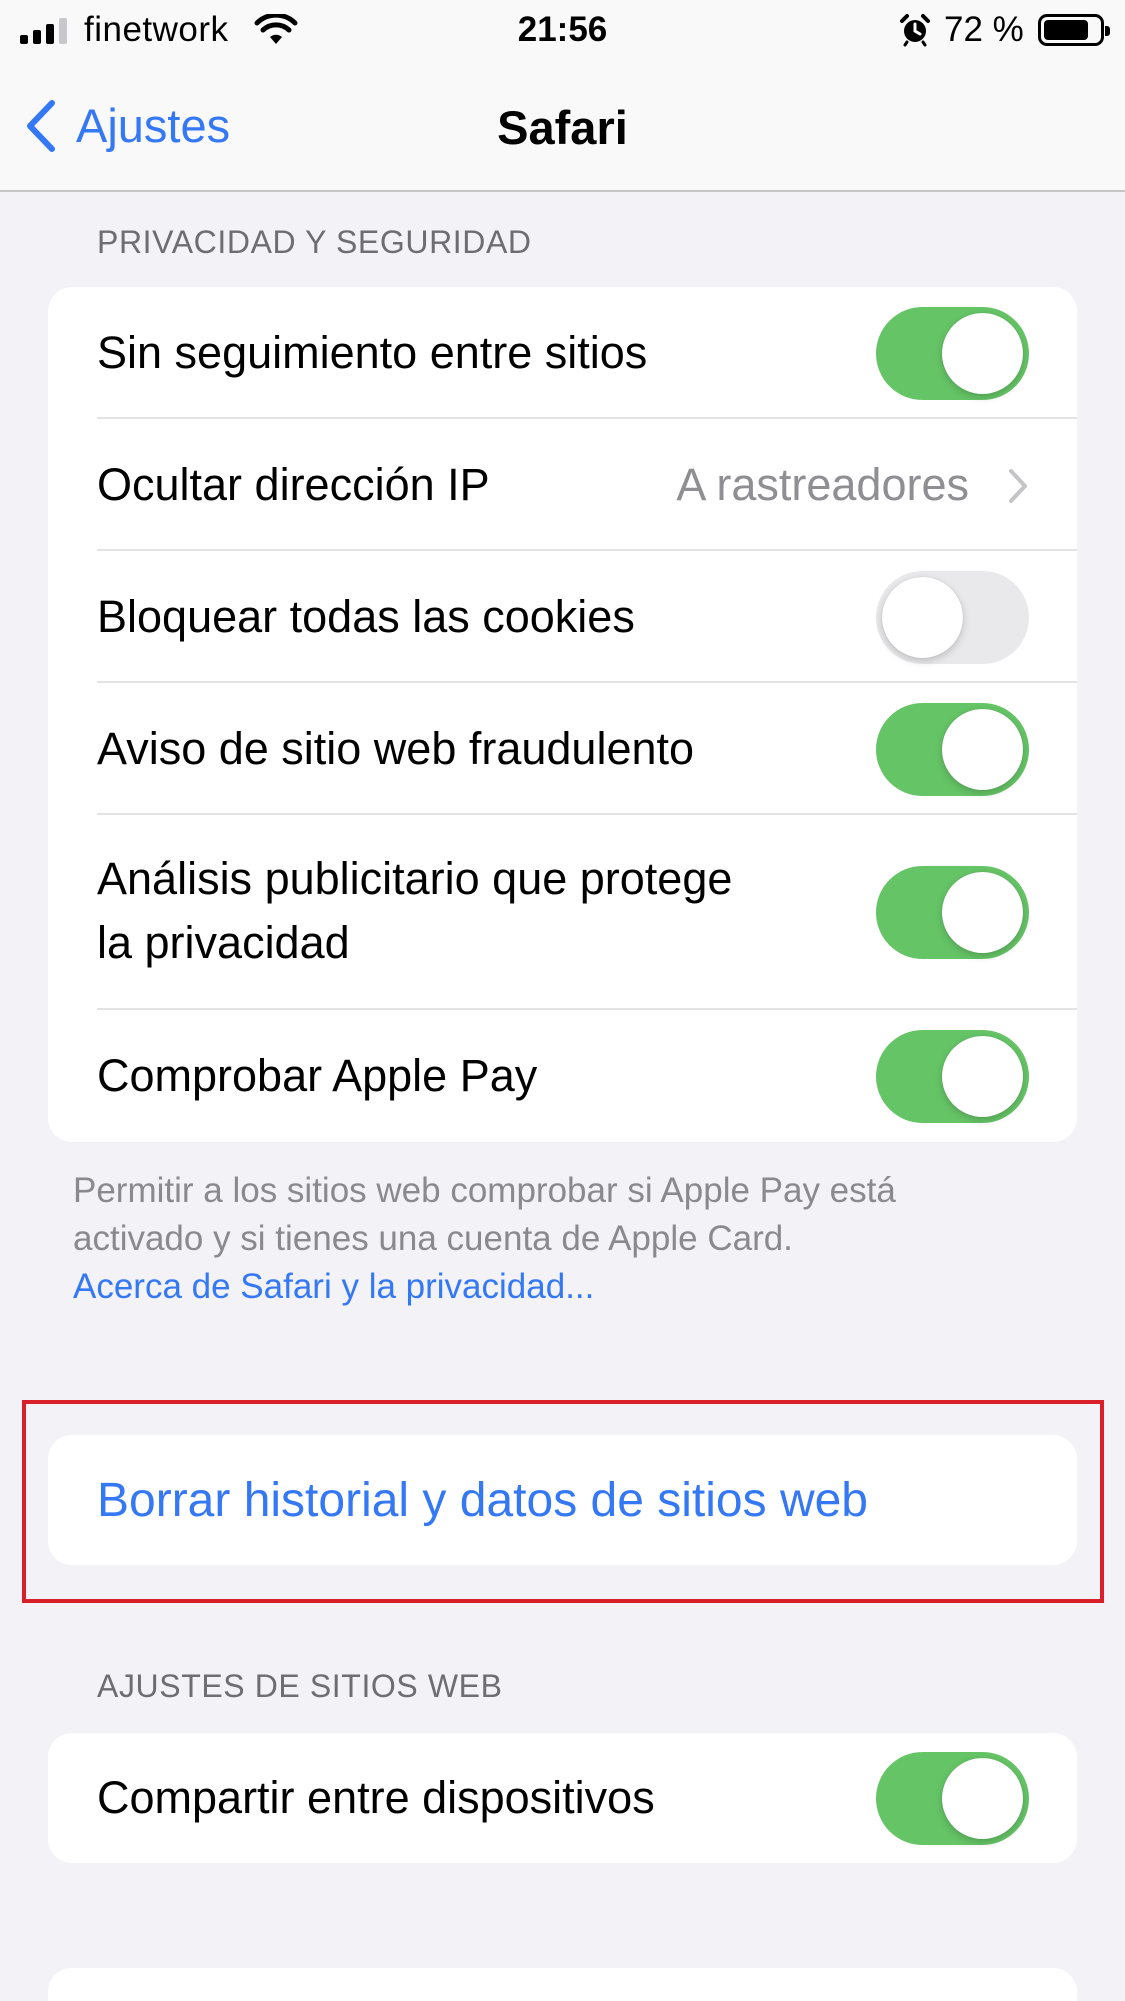  Describe the element at coordinates (952, 1798) in the screenshot. I see `toggle-share-across-devices` at that location.